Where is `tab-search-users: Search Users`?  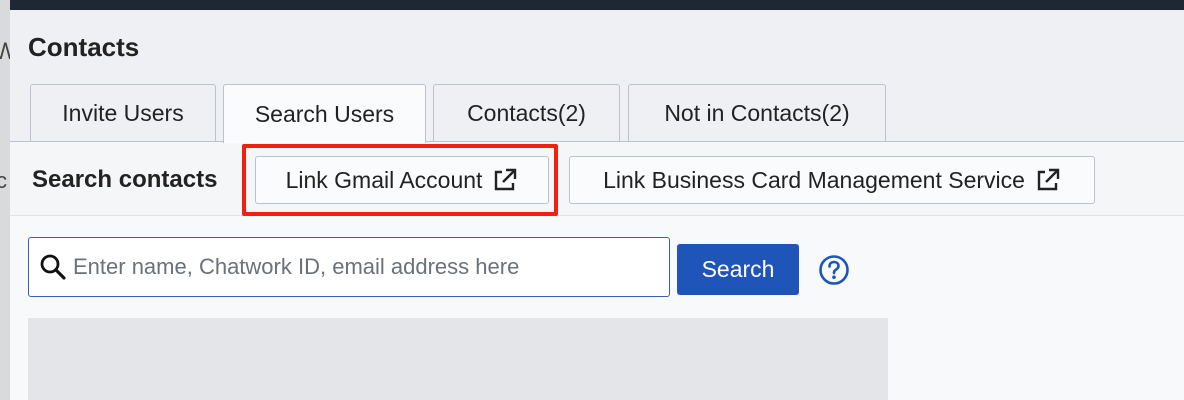 tab-search-users: Search Users is located at coordinates (324, 113).